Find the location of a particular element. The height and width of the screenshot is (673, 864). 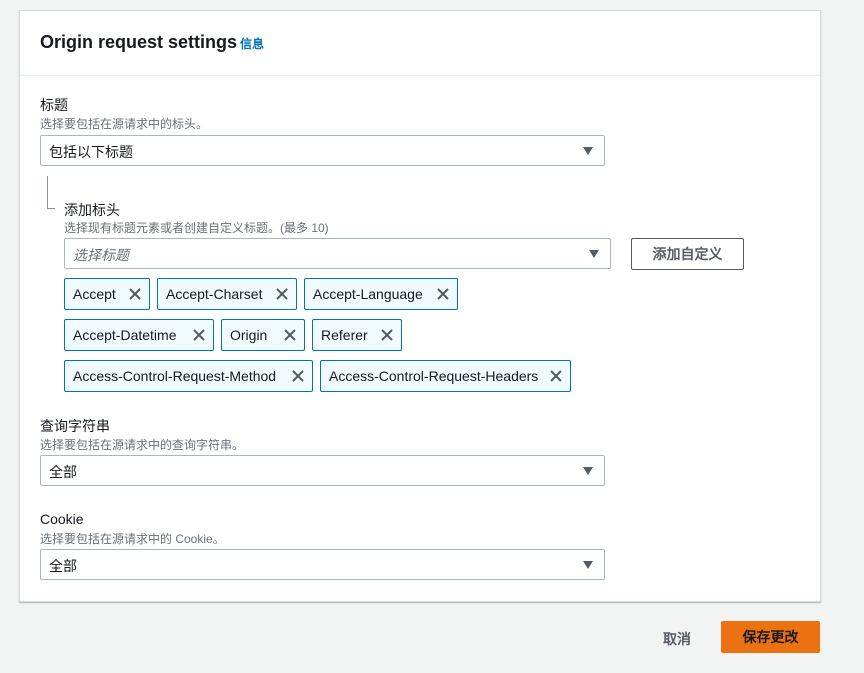

header-tag-label: Accept-Datetime is located at coordinates (125, 335).